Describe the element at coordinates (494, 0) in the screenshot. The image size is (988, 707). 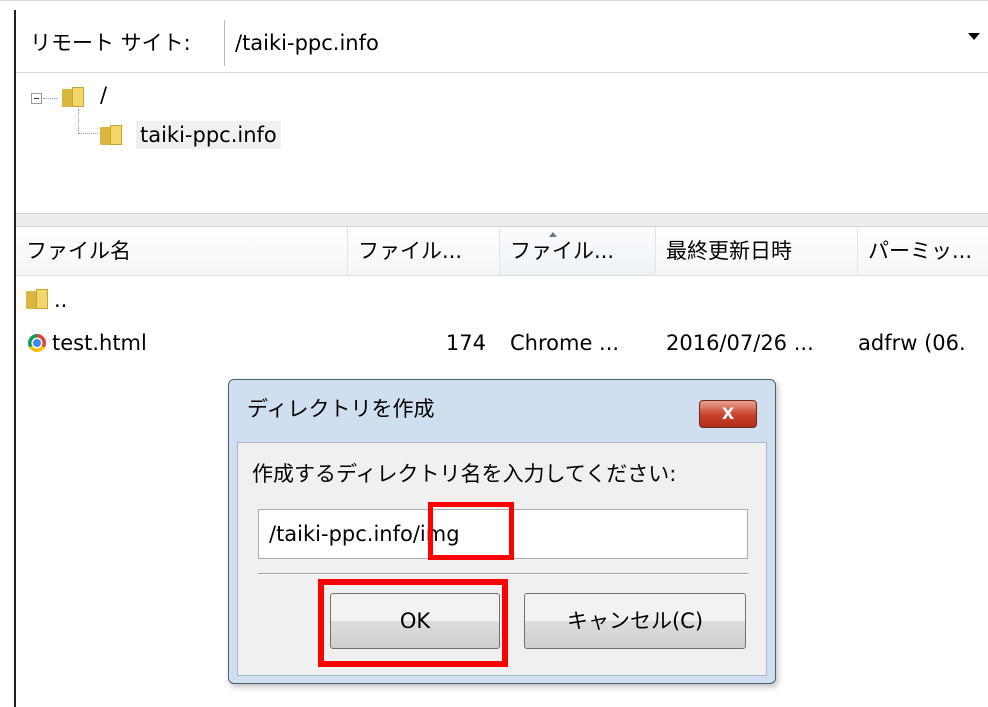
I see `top-border` at that location.